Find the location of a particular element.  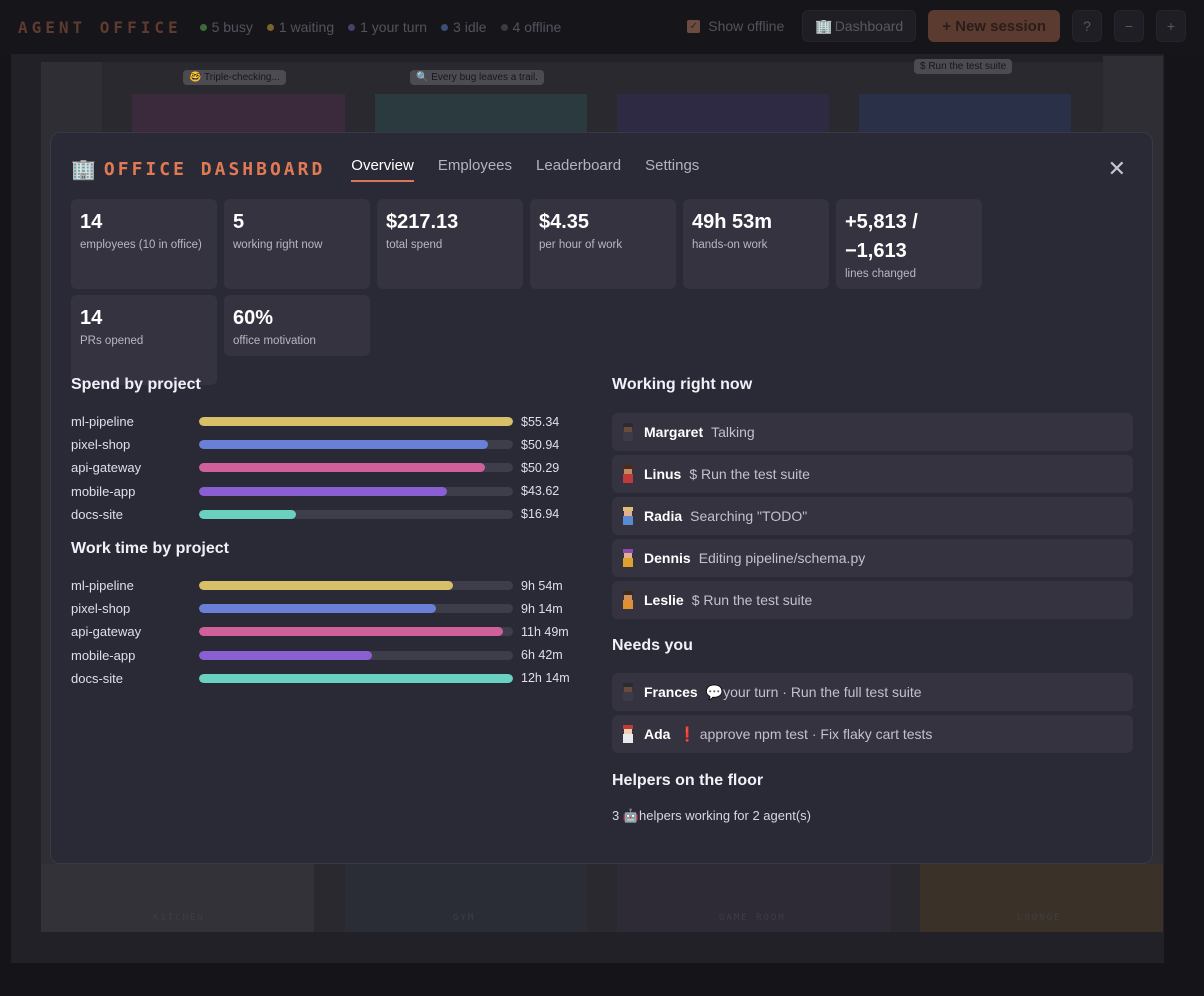

project-bar-row: ml-pipeline $55.34 is located at coordinates (321, 421).